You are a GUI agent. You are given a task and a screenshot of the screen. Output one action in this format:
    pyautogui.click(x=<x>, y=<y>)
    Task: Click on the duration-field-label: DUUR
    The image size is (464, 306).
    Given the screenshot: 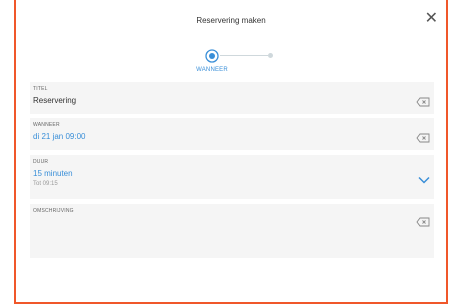 What is the action you would take?
    pyautogui.click(x=41, y=162)
    